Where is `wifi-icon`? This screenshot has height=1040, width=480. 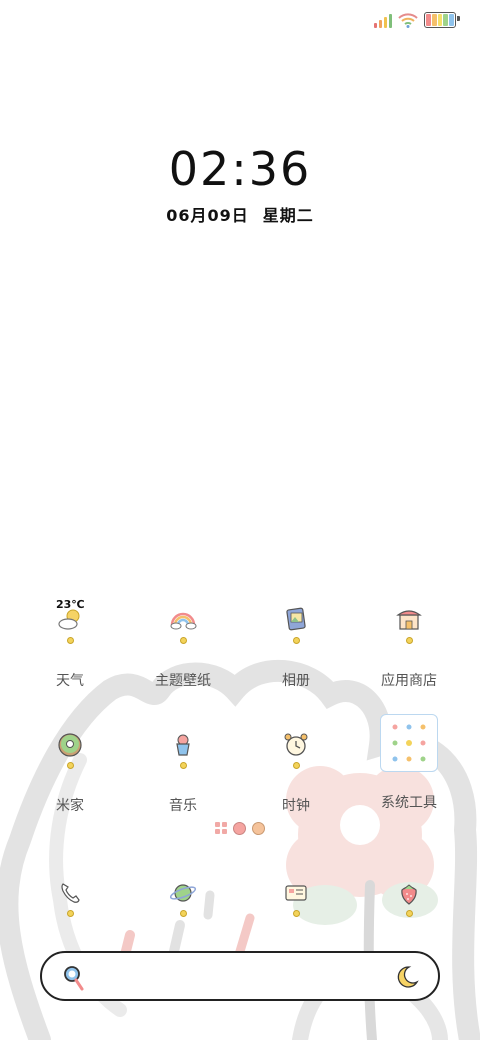
wifi-icon is located at coordinates (408, 20).